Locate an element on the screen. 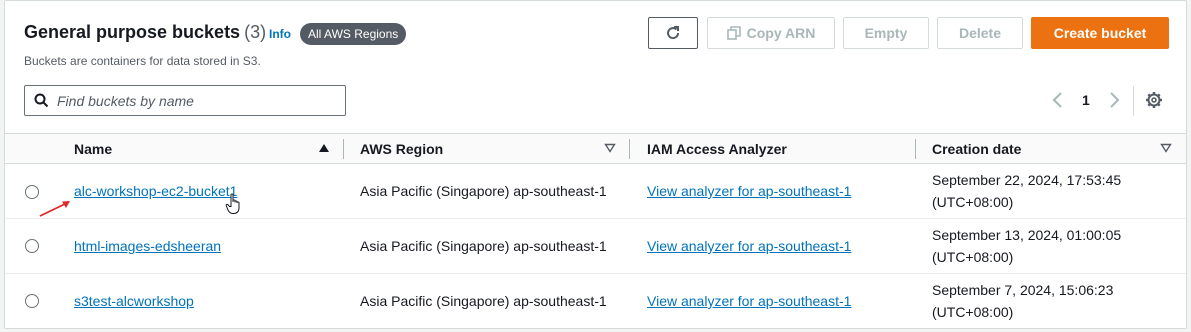  delete-button: Delete is located at coordinates (980, 33).